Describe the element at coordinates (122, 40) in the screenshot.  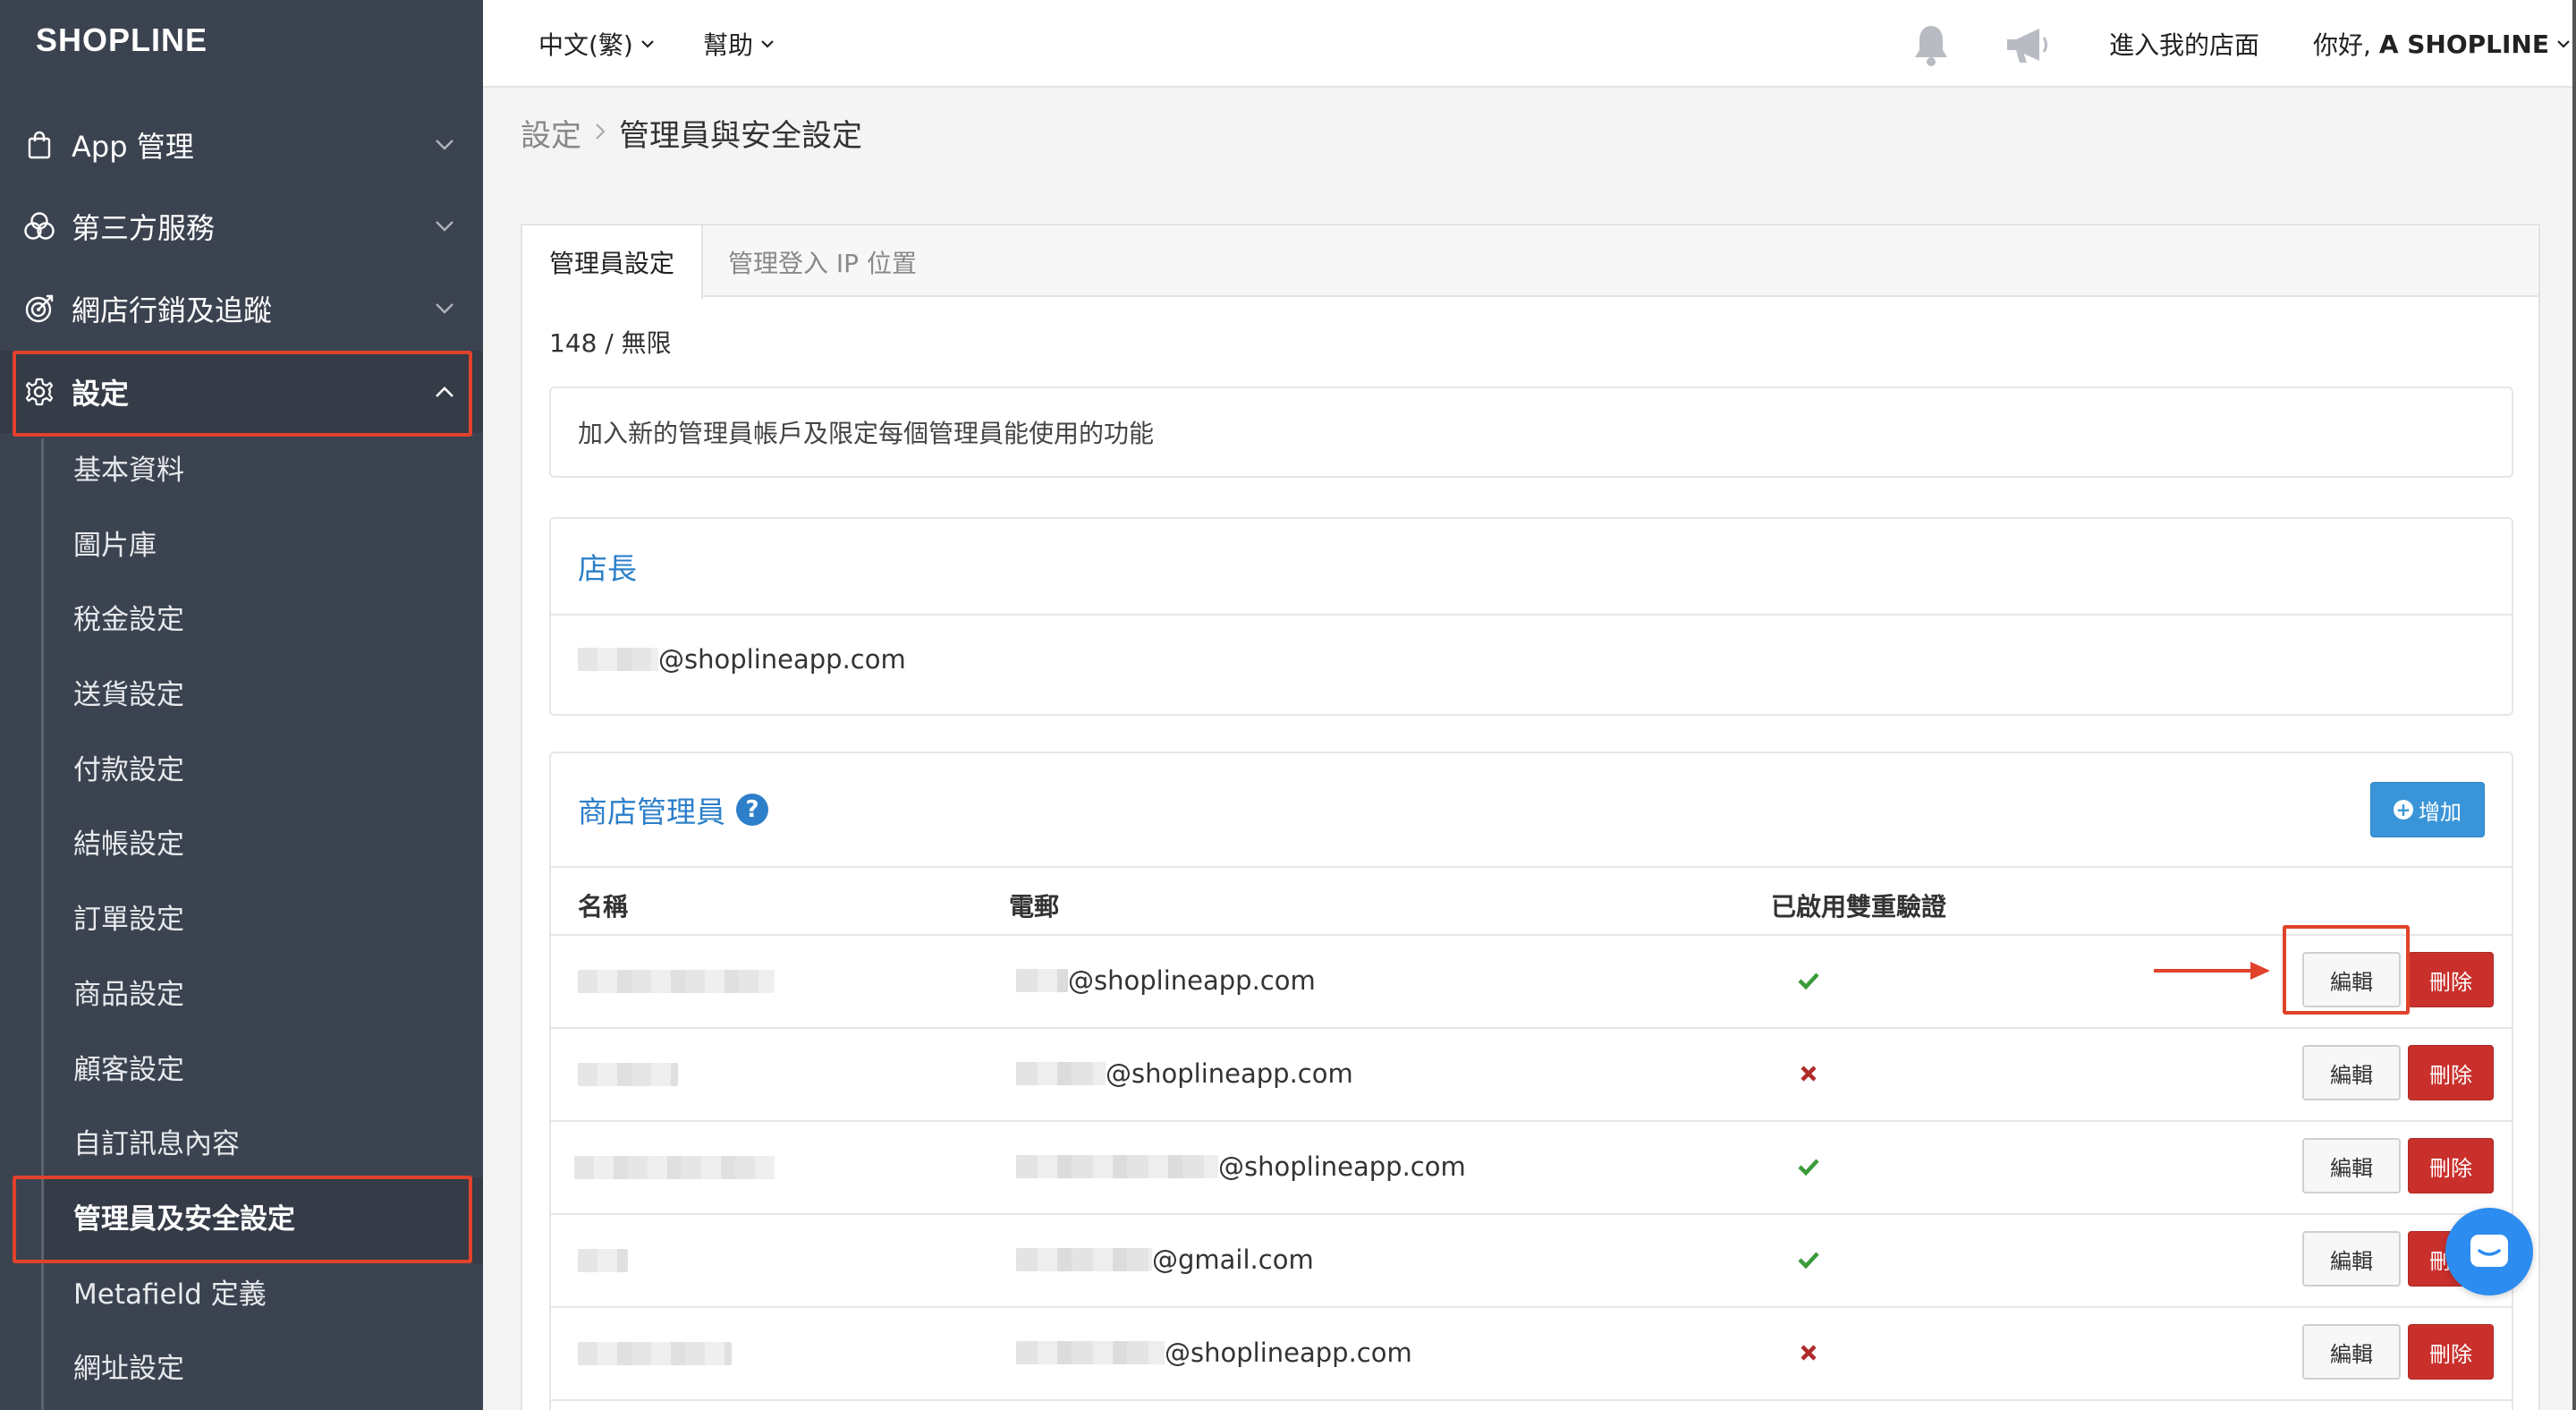
I see `shopline-logo: SHOPLINE` at that location.